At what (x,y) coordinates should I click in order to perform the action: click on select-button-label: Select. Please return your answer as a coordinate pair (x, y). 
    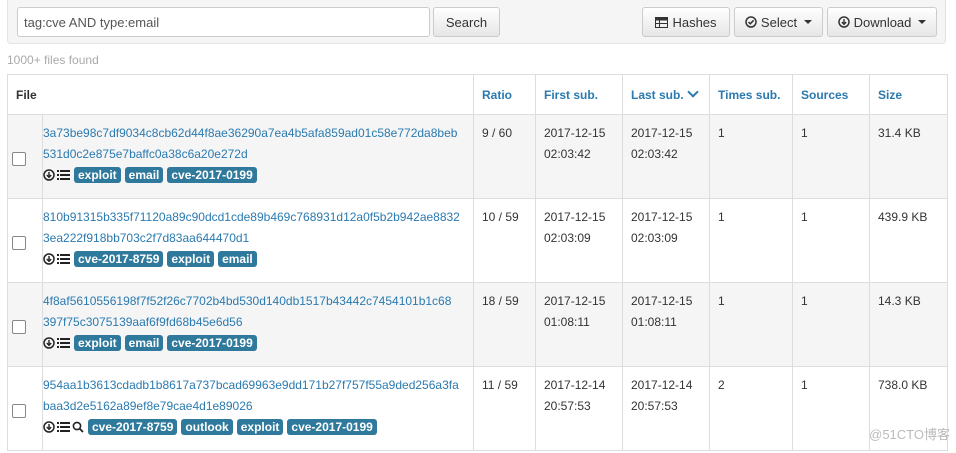
    Looking at the image, I should click on (779, 22).